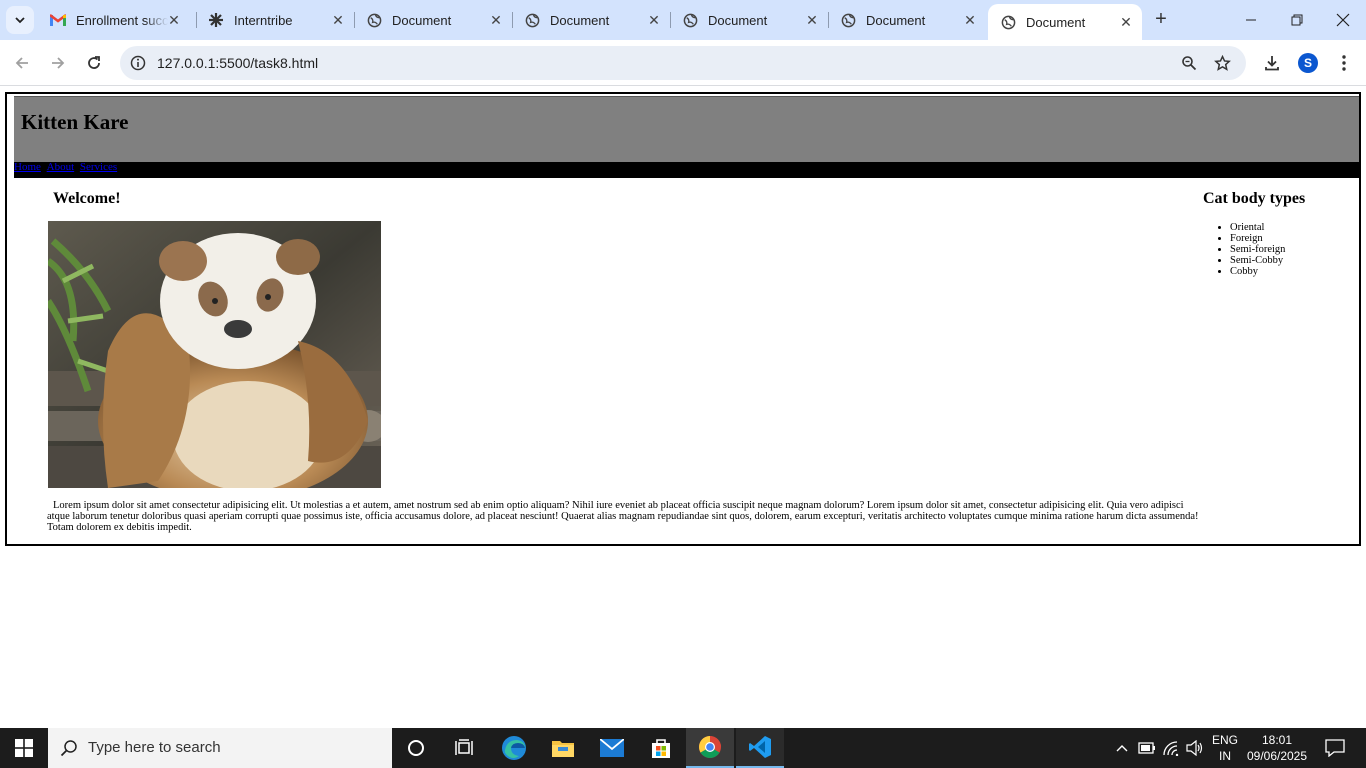 This screenshot has height=768, width=1366. Describe the element at coordinates (122, 20) in the screenshot. I see `tab-title: Enrollment succe` at that location.